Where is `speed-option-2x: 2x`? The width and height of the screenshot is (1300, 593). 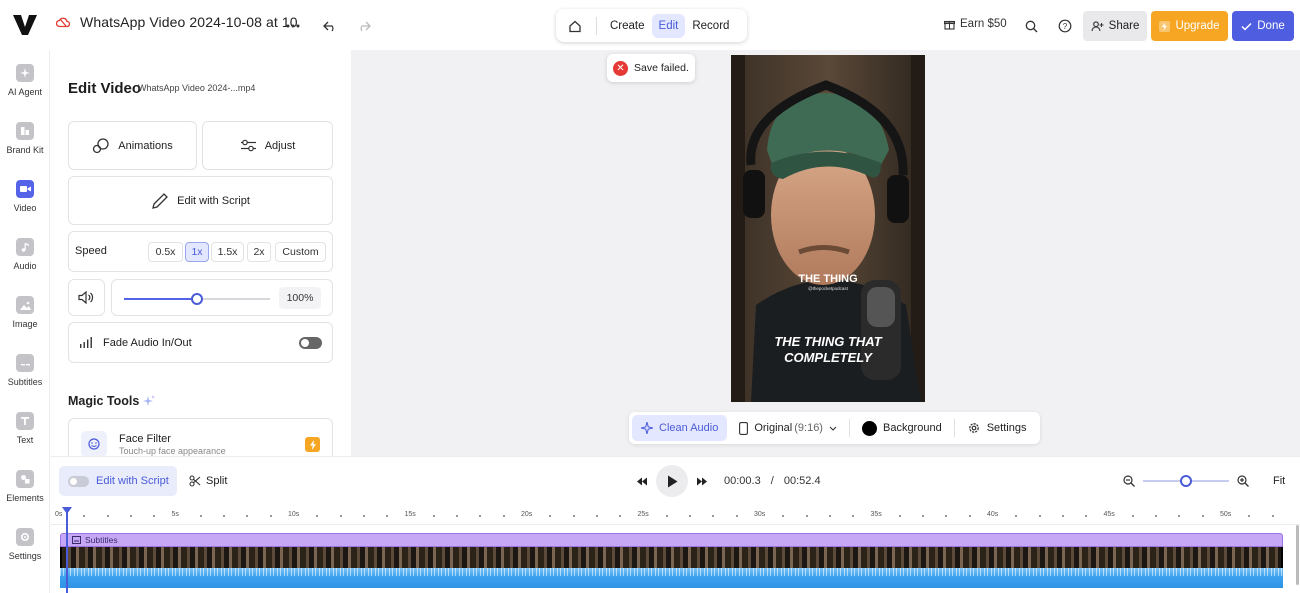
speed-option-2x: 2x is located at coordinates (259, 252).